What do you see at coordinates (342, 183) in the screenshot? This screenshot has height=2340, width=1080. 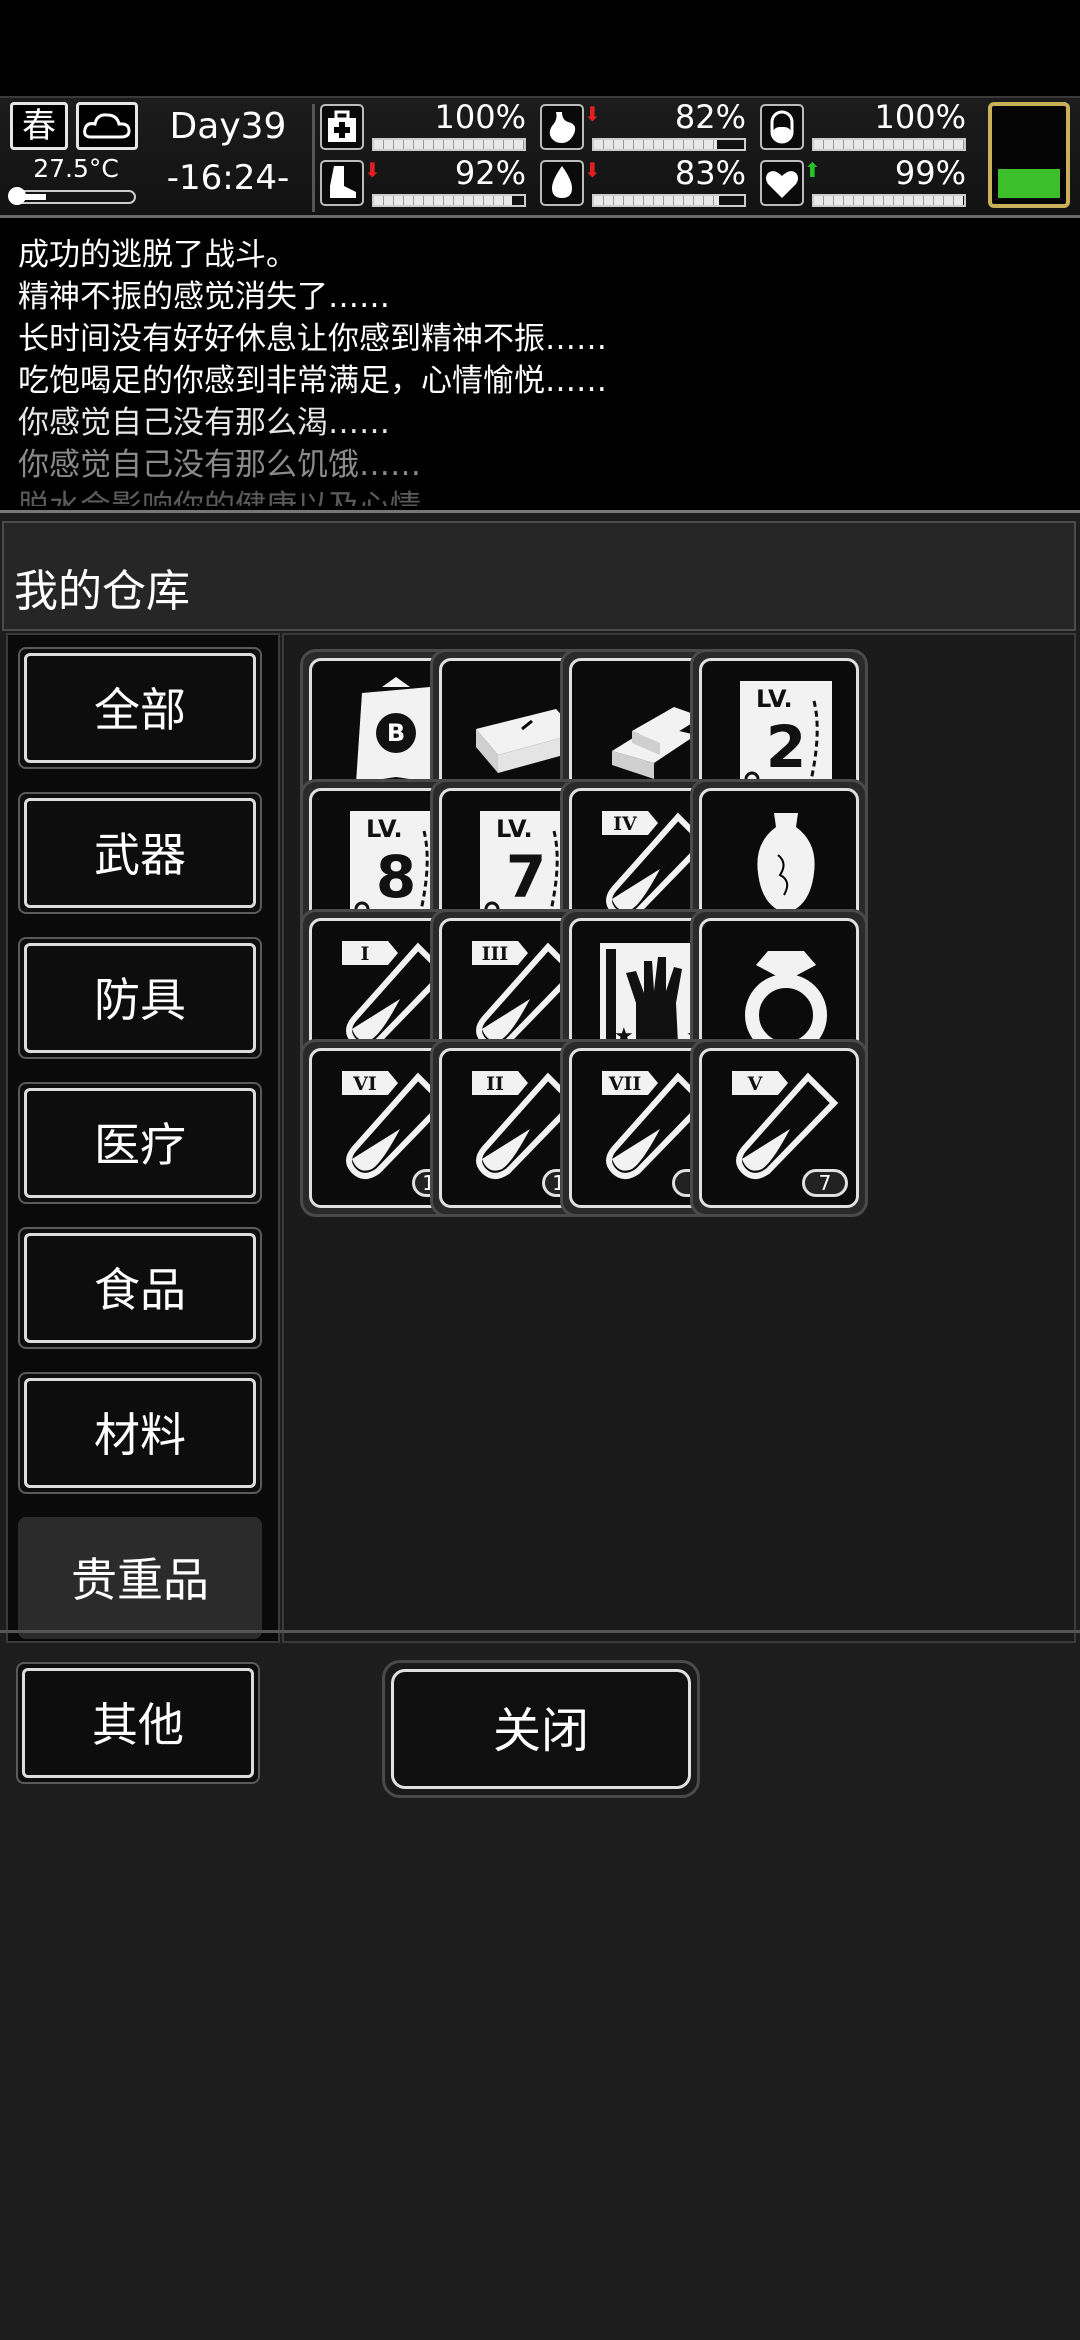 I see `boot-icon` at bounding box center [342, 183].